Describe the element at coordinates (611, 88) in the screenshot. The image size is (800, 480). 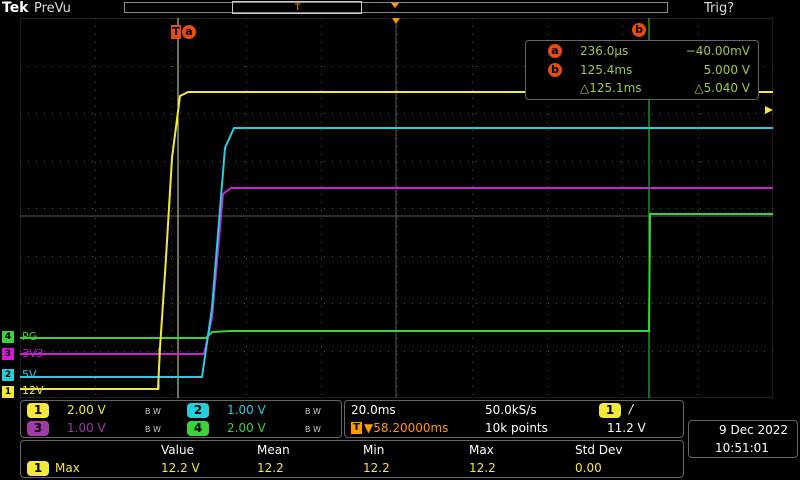
I see `cursor-delta-time: △125.1ms` at that location.